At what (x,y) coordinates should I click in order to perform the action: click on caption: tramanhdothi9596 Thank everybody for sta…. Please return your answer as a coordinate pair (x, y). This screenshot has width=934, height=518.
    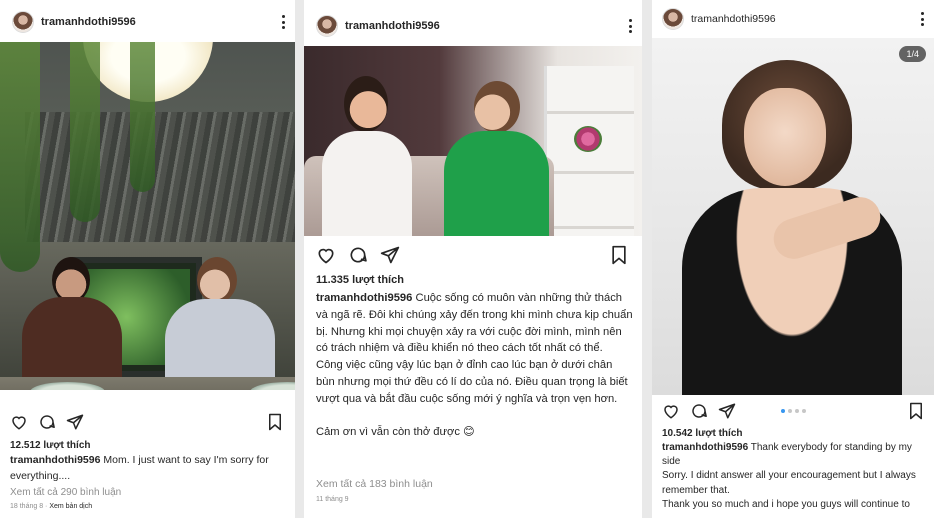
    Looking at the image, I should click on (795, 476).